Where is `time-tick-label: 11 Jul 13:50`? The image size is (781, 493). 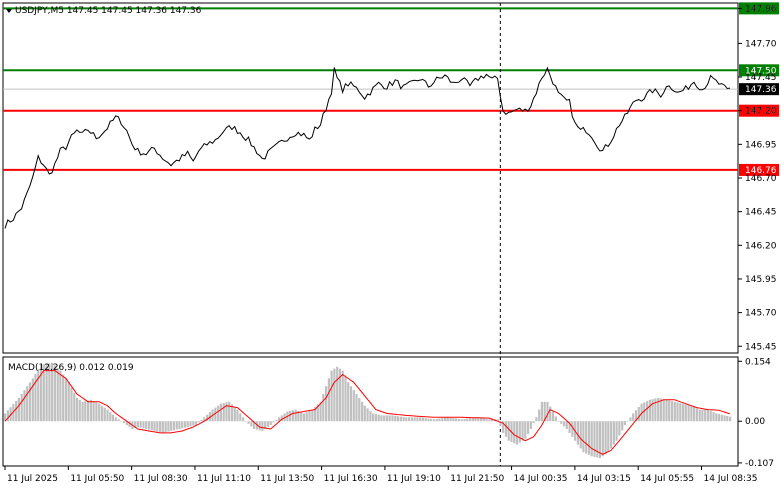 time-tick-label: 11 Jul 13:50 is located at coordinates (287, 479).